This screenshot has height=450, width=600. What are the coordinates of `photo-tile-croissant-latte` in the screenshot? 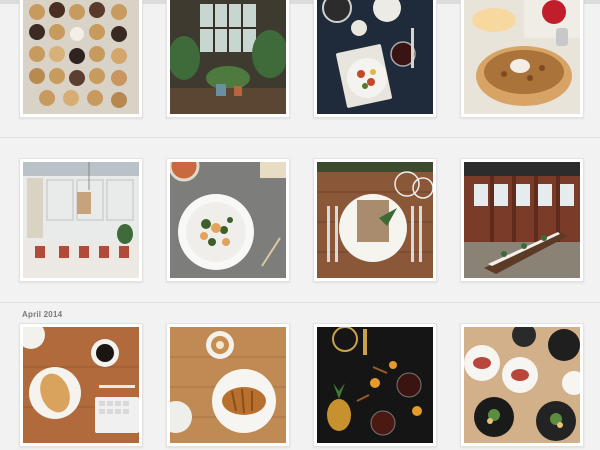 It's located at (228, 385).